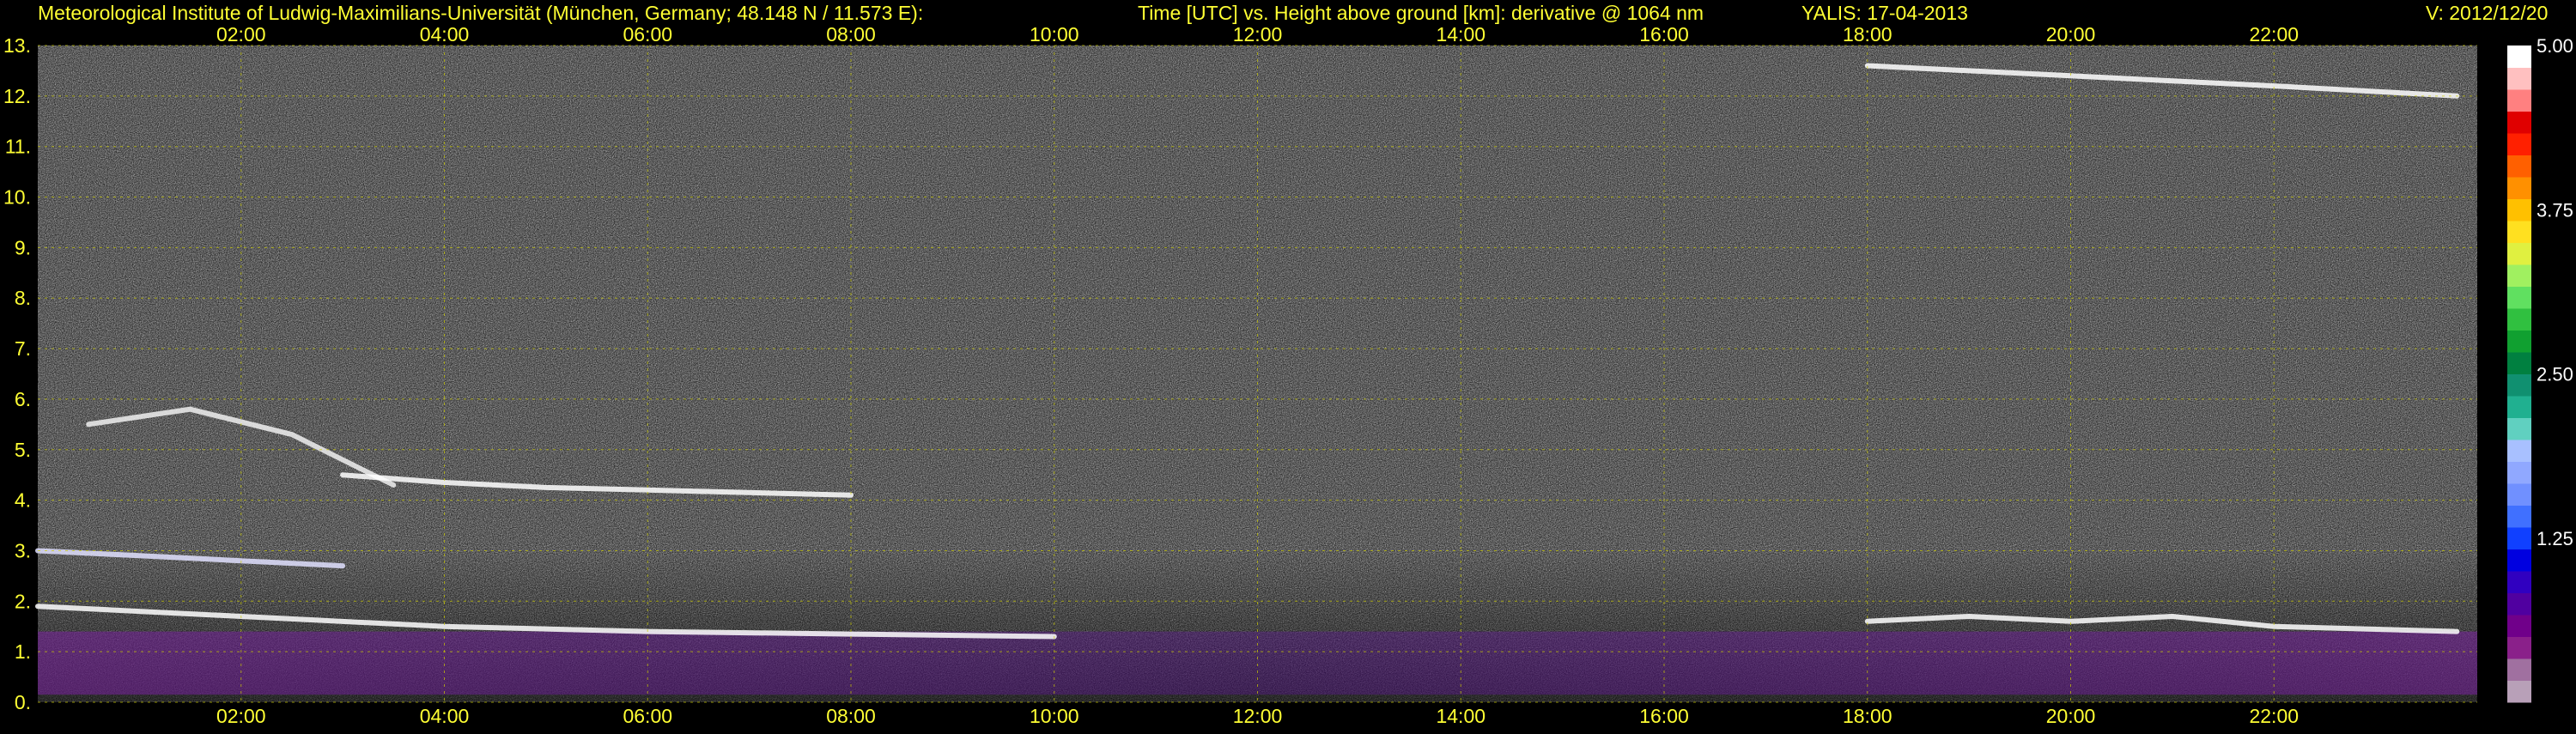 This screenshot has width=2576, height=734. I want to click on y-tick-label: 8., so click(23, 298).